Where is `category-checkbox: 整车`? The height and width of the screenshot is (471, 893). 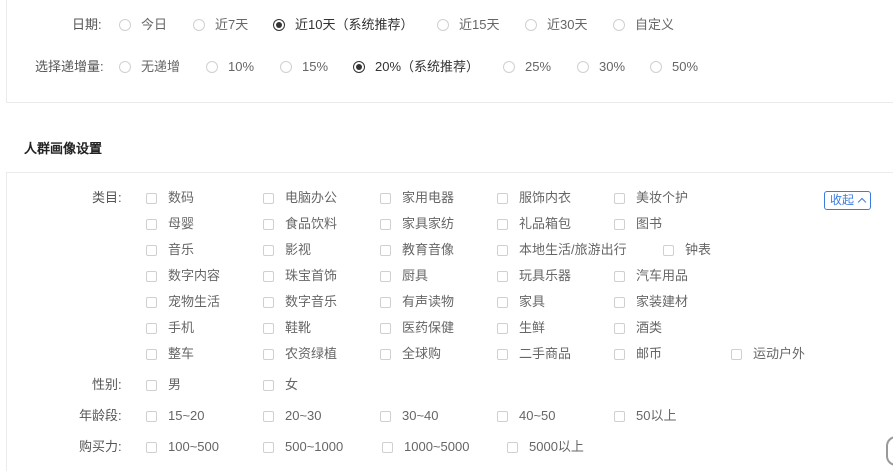 category-checkbox: 整车 is located at coordinates (170, 354).